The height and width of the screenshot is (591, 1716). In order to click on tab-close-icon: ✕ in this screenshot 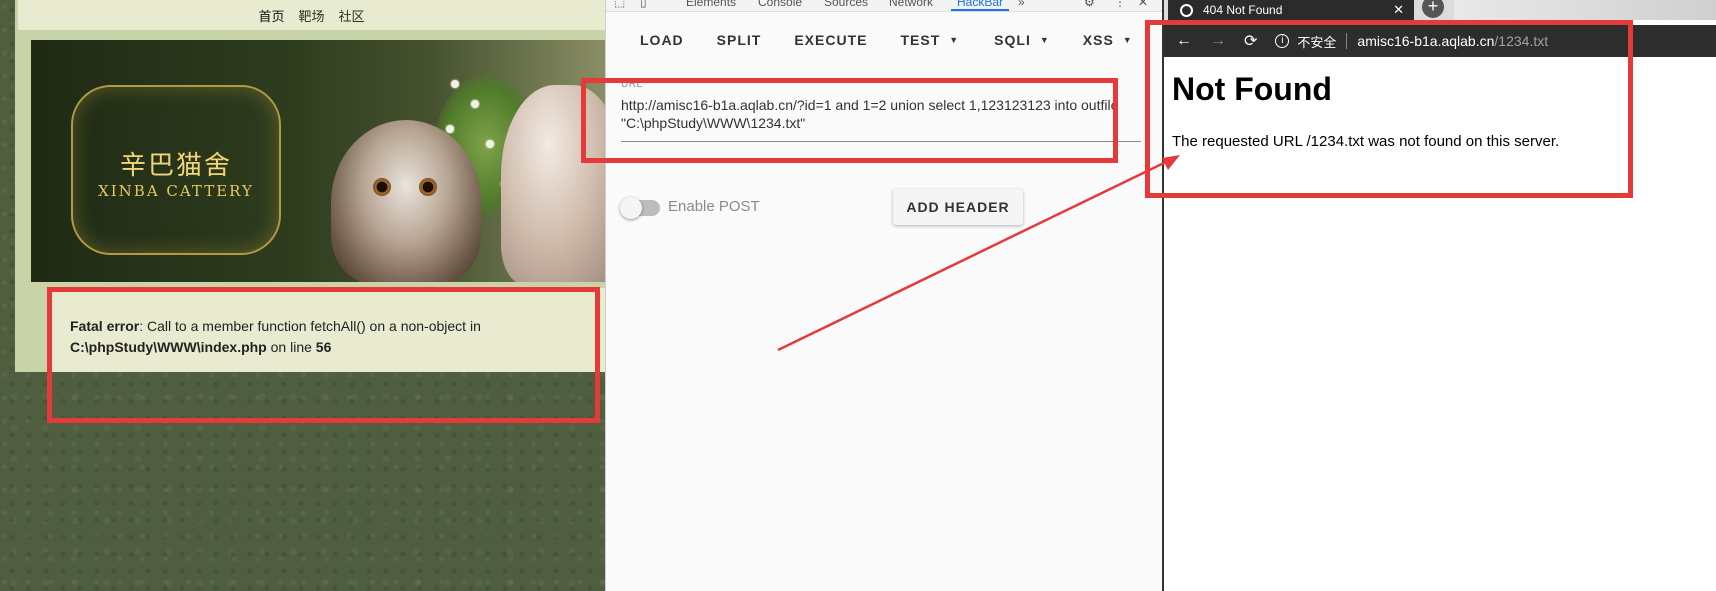, I will do `click(1398, 10)`.